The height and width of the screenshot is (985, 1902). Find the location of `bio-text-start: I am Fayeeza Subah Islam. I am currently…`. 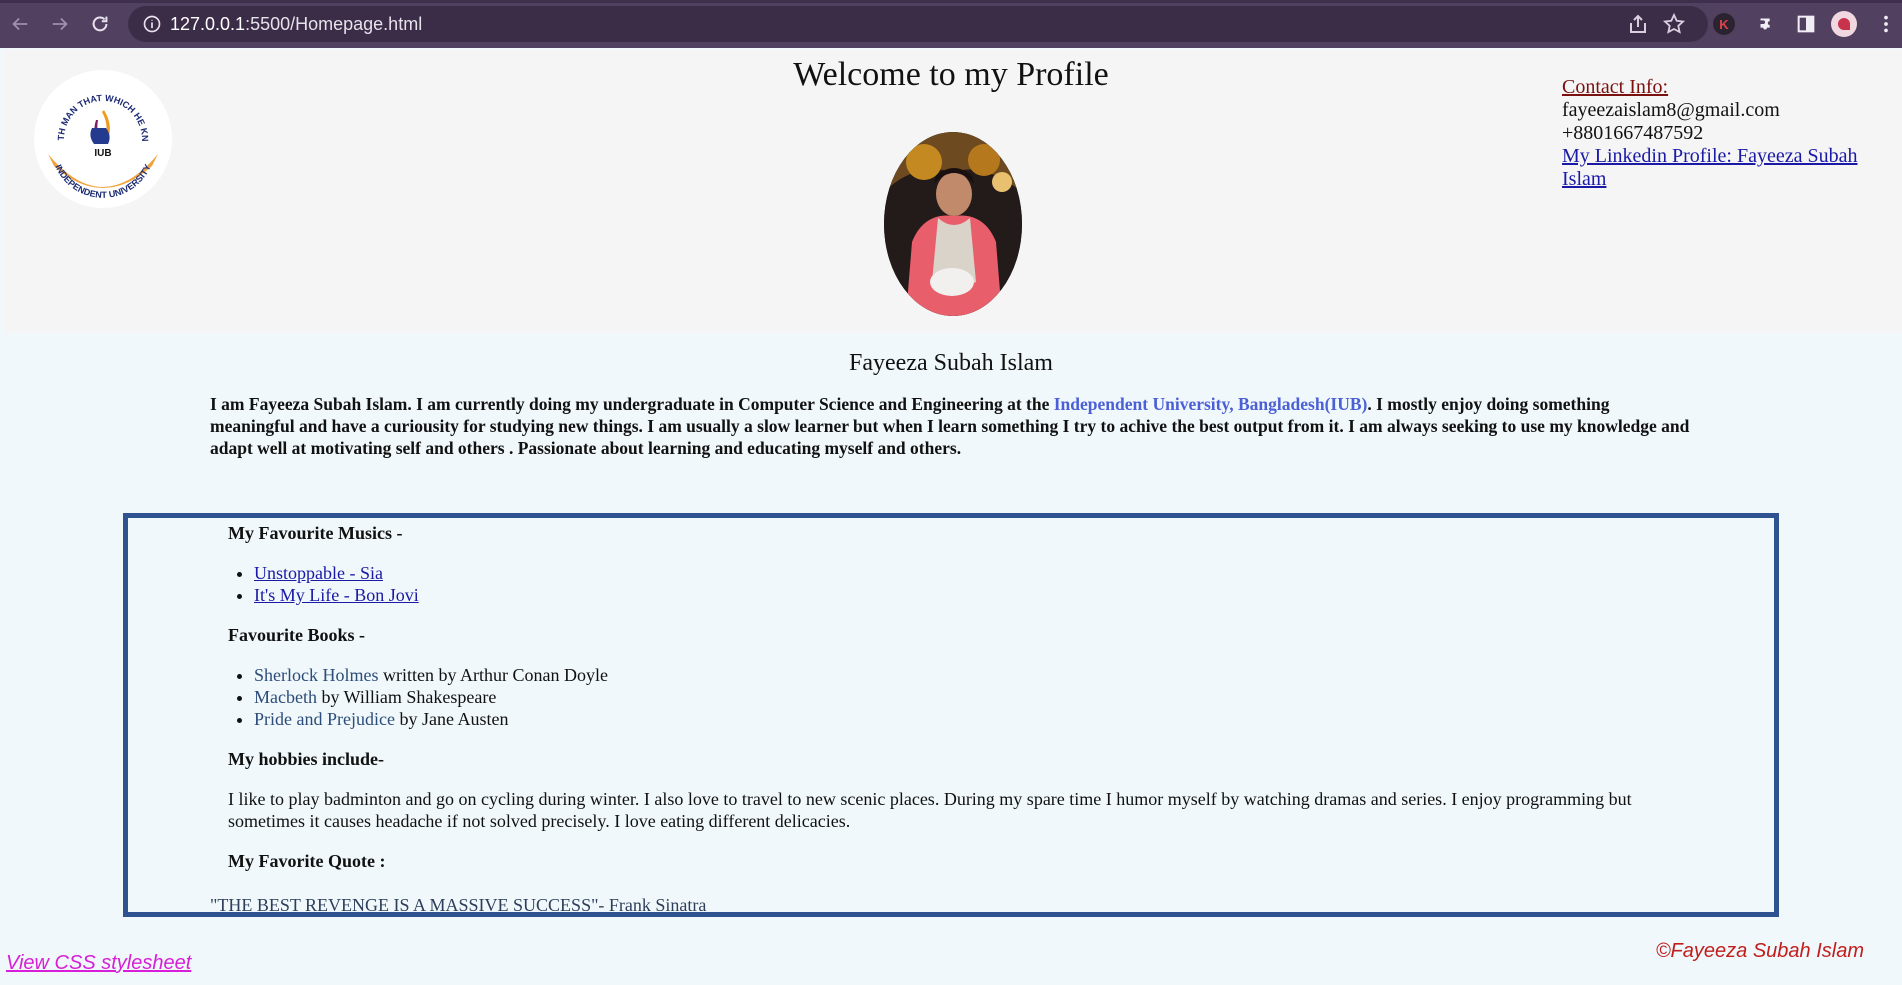

bio-text-start: I am Fayeeza Subah Islam. I am currently… is located at coordinates (632, 404).